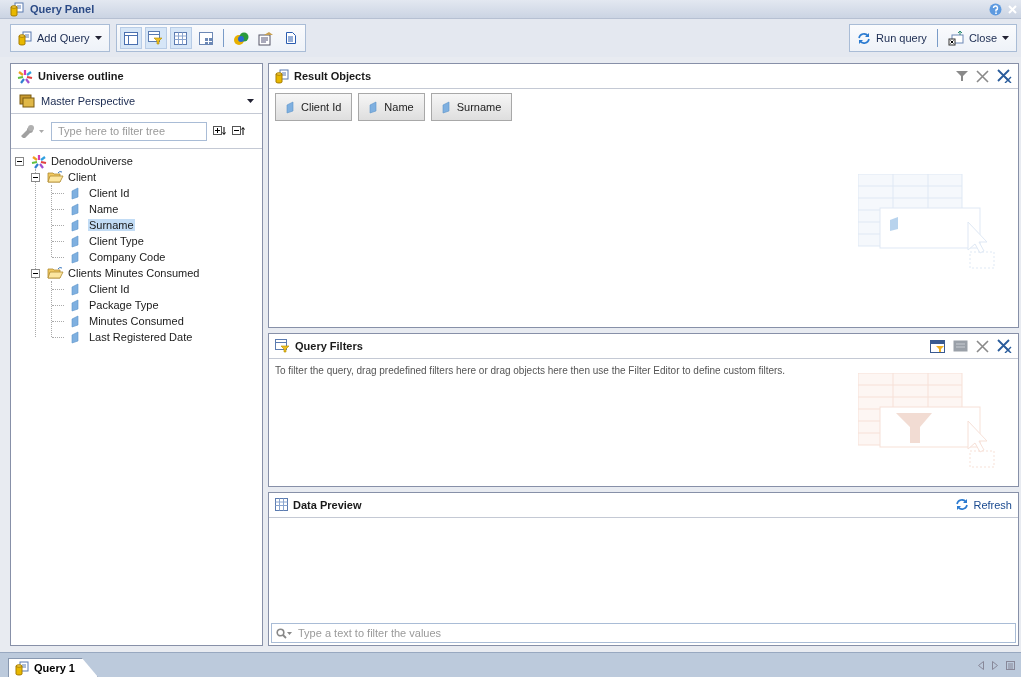 The height and width of the screenshot is (677, 1021). I want to click on panel-title: Universe outline, so click(81, 76).